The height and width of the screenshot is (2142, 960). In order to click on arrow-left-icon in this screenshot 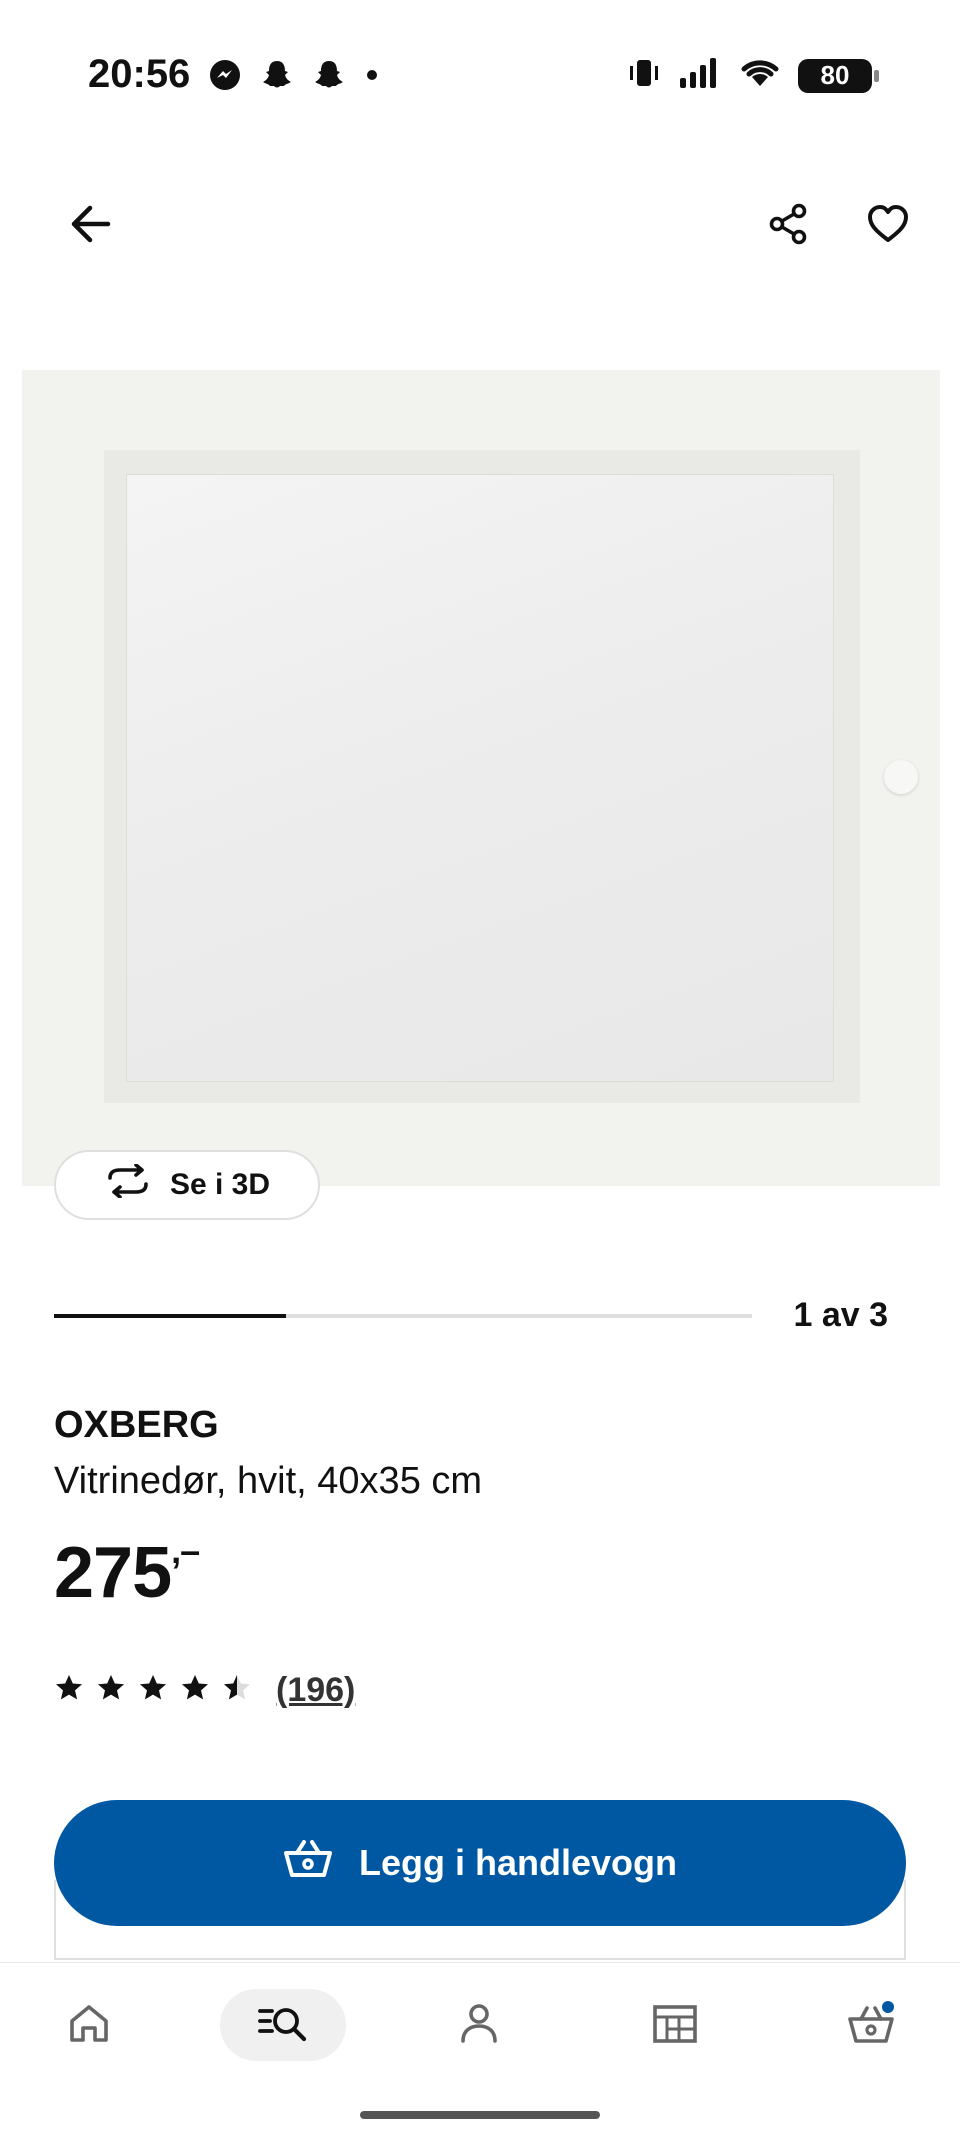, I will do `click(90, 226)`.